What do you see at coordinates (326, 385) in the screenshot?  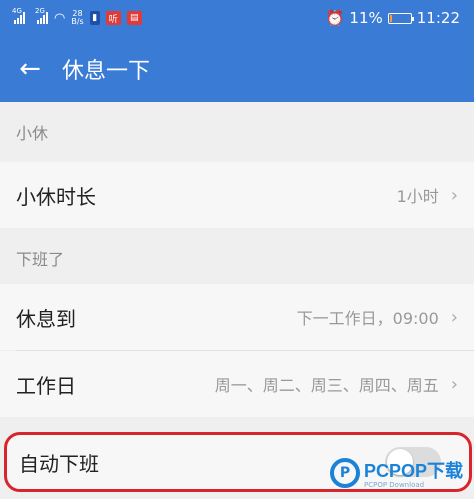 I see `row-value: 周一、周二、周三、周四、周五` at bounding box center [326, 385].